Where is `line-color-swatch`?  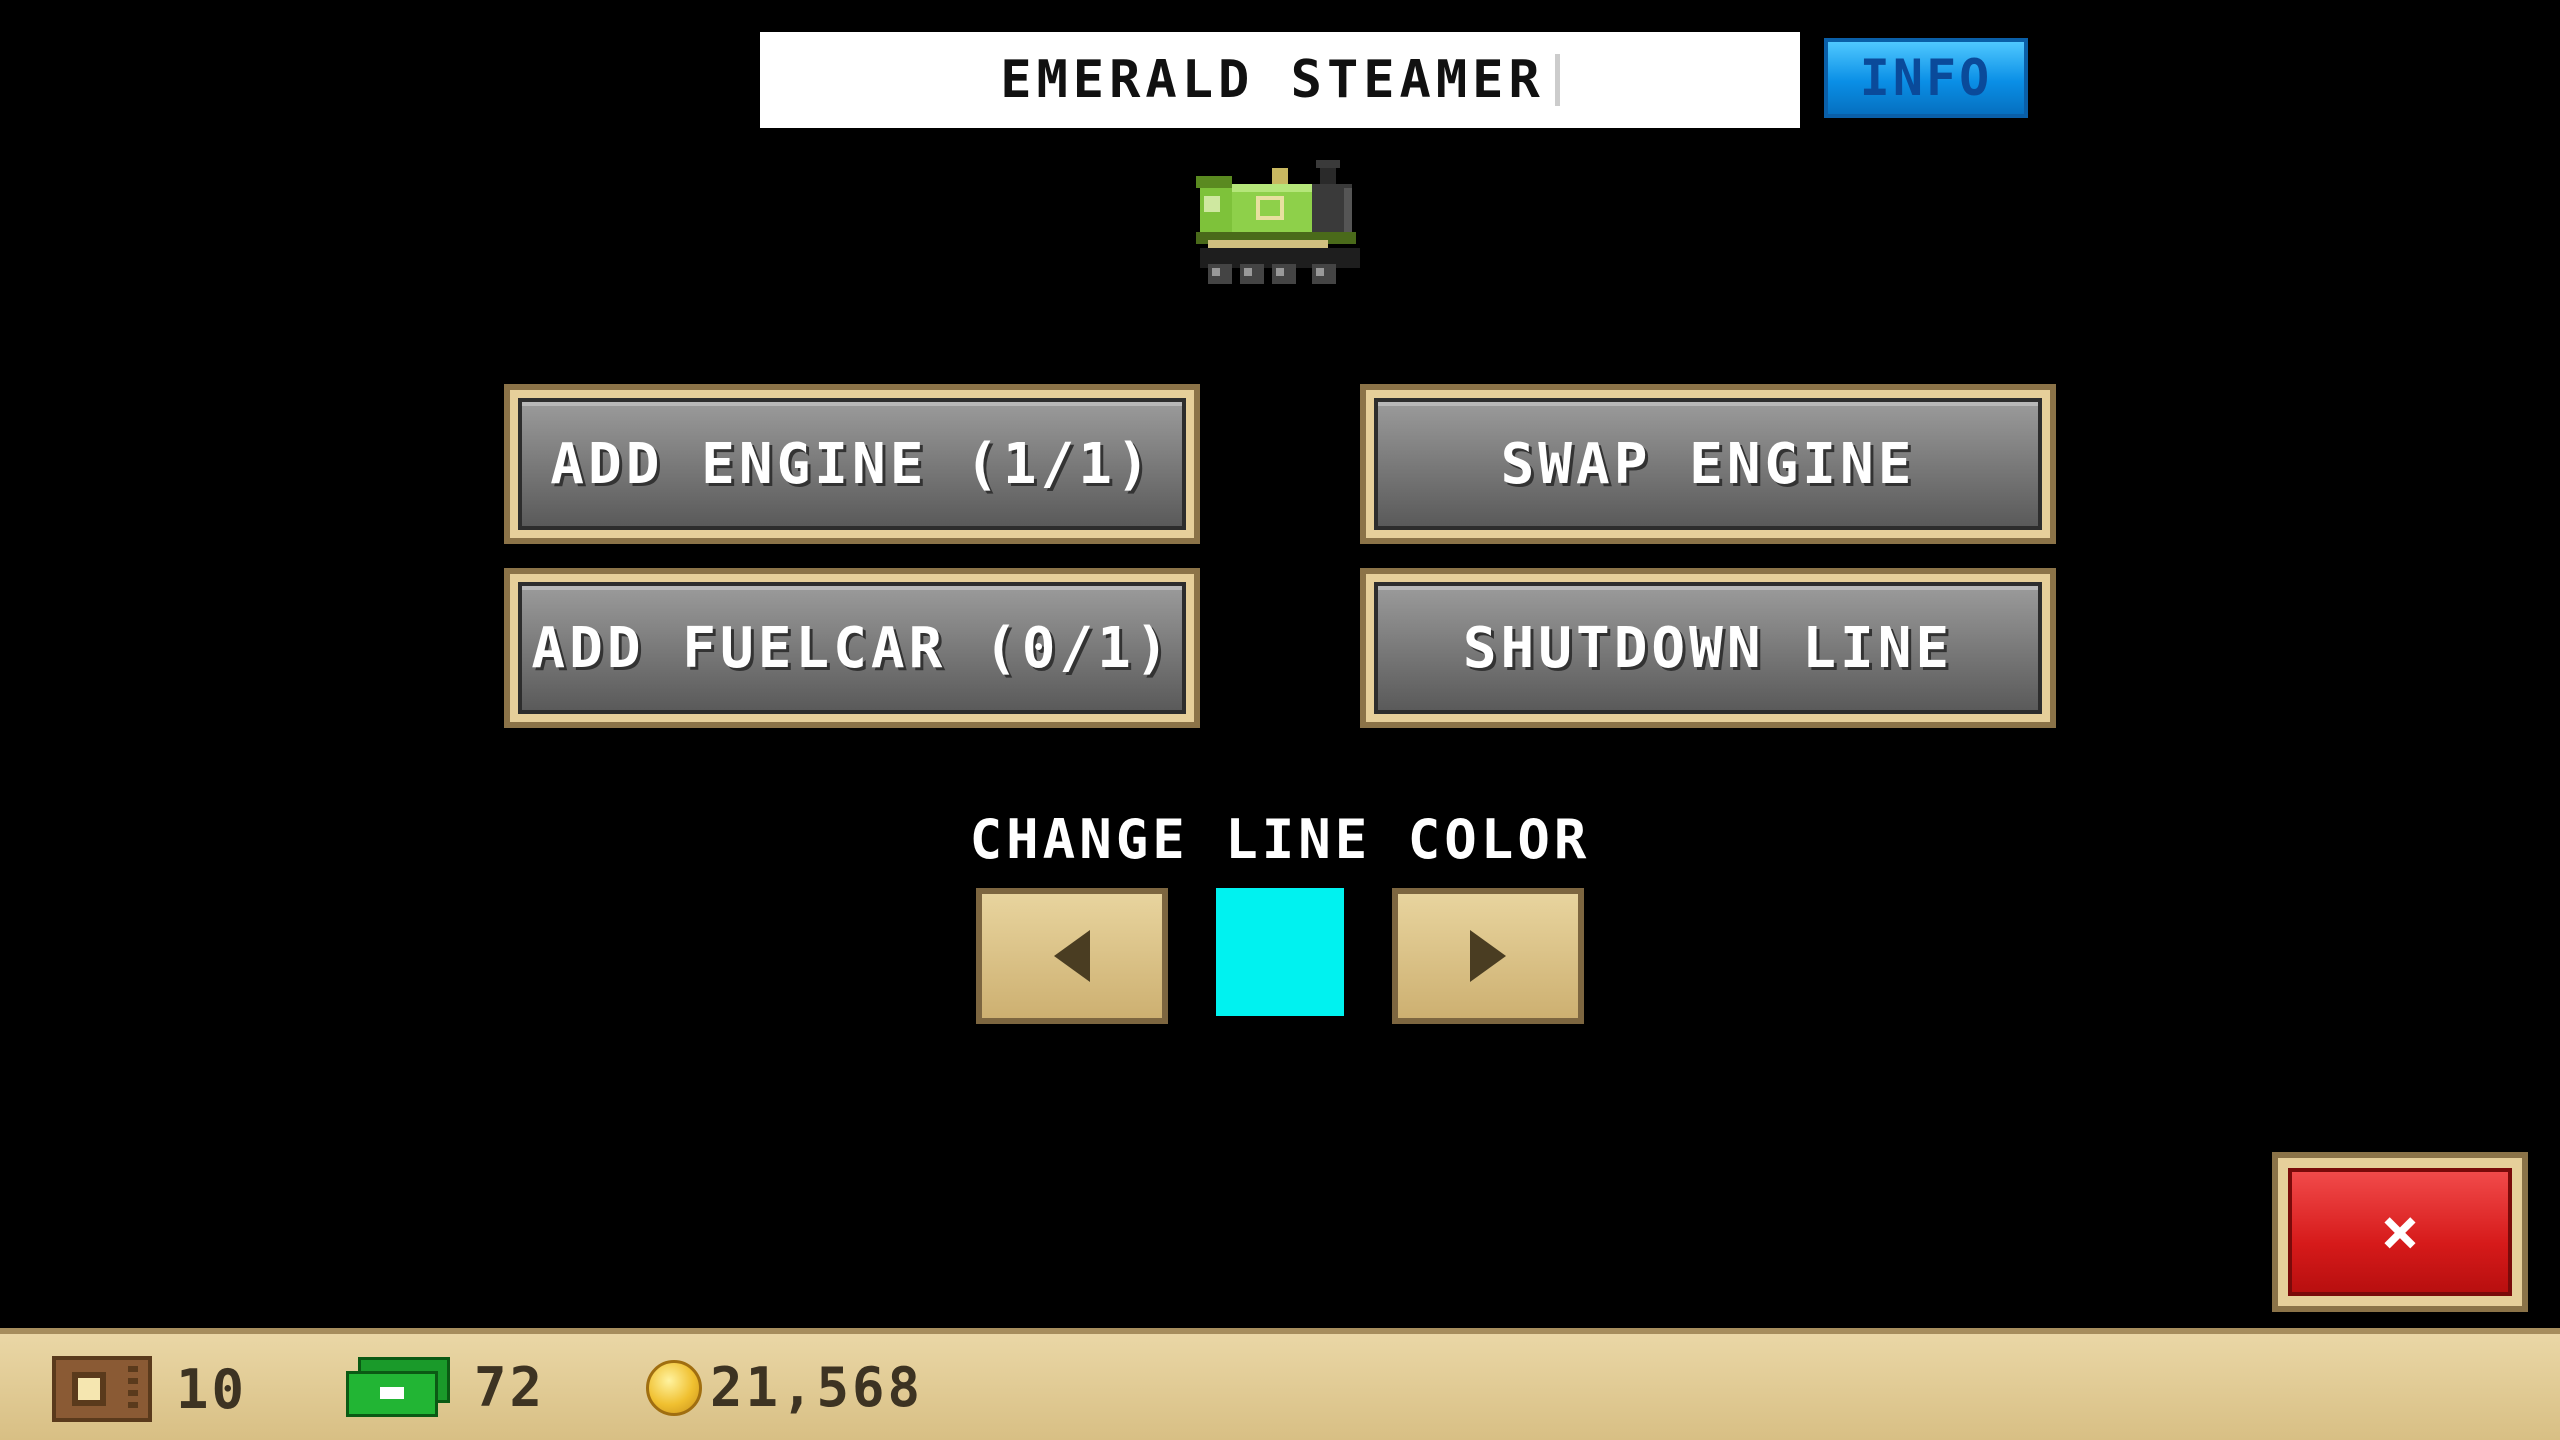 line-color-swatch is located at coordinates (1280, 952).